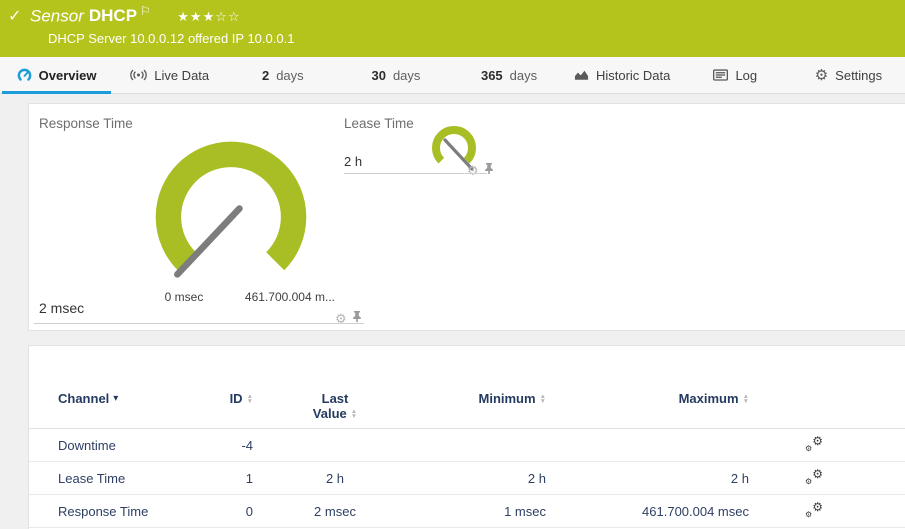 The image size is (905, 529). Describe the element at coordinates (247, 445) in the screenshot. I see `channel-id: -4` at that location.